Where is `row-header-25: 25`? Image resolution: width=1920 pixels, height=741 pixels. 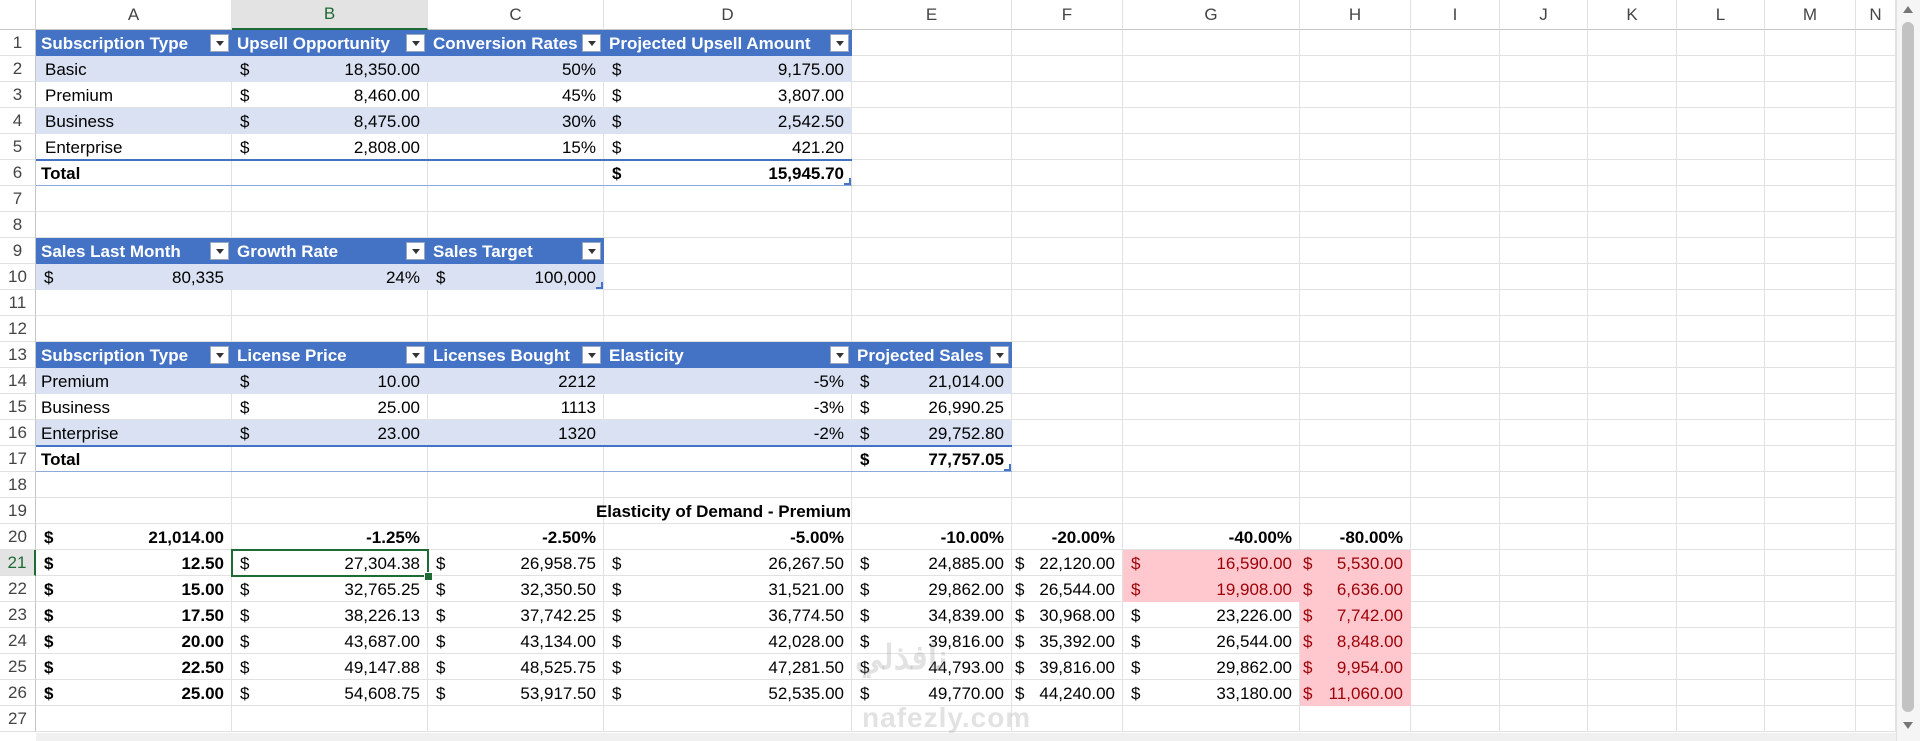
row-header-25: 25 is located at coordinates (18, 667).